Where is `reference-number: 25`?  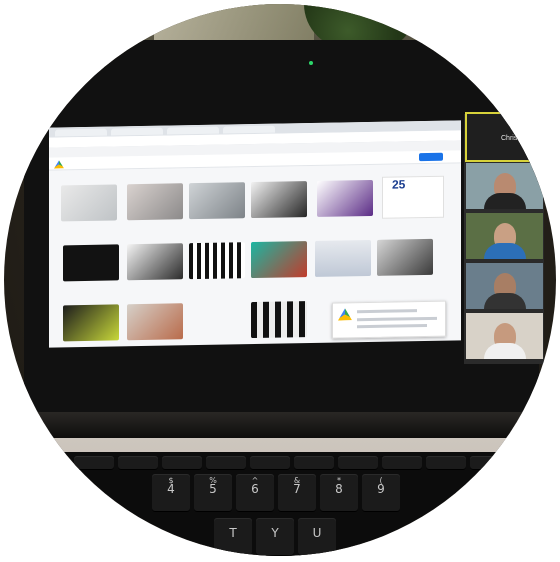 reference-number: 25 is located at coordinates (399, 184).